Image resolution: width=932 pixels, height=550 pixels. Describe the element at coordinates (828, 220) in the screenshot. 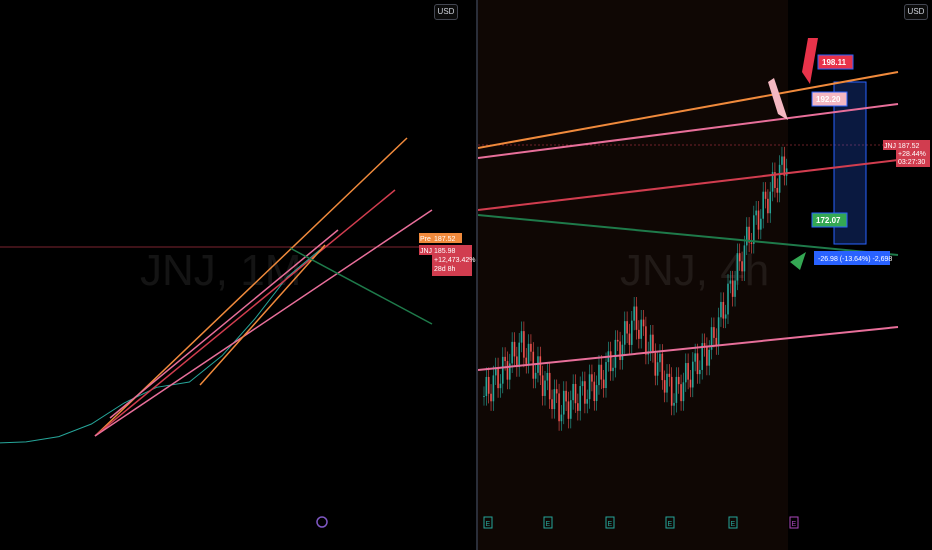

I see `lower-target-label: 172.07` at that location.